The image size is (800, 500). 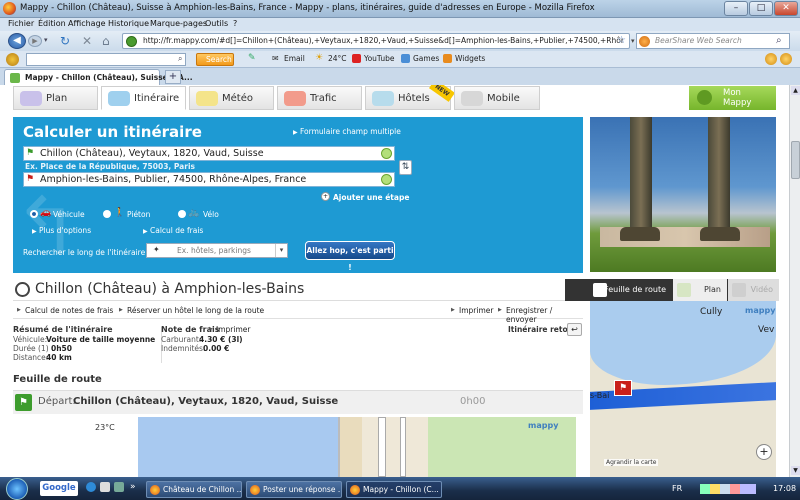 I want to click on nav-tab-trafic: Trafic, so click(x=319, y=98).